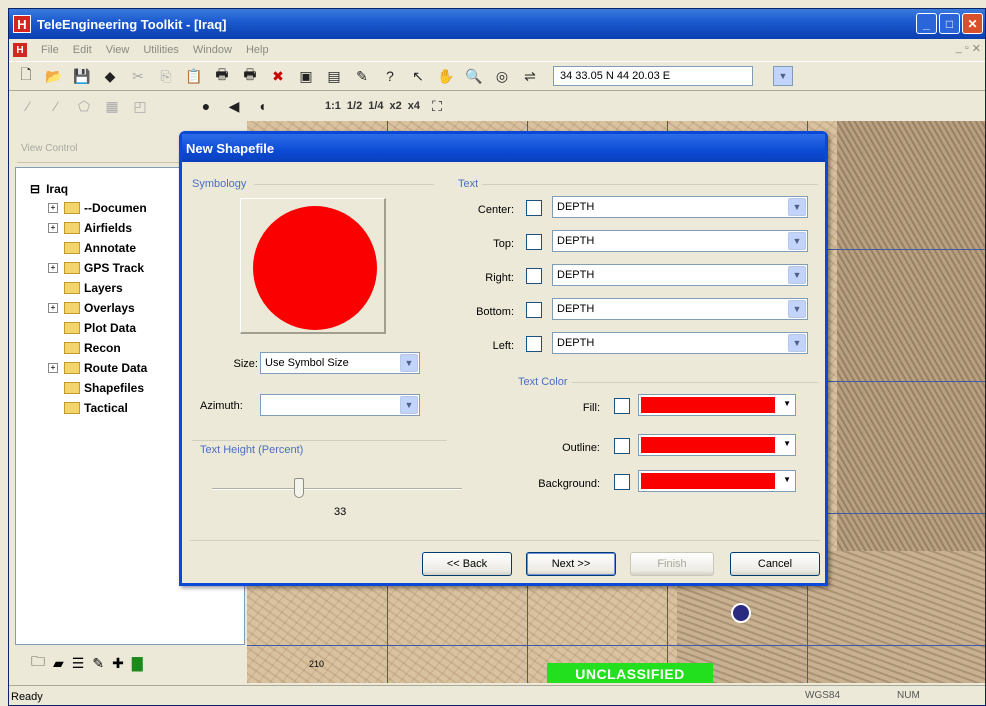  Describe the element at coordinates (82, 76) in the screenshot. I see `save-icon: 💾` at that location.